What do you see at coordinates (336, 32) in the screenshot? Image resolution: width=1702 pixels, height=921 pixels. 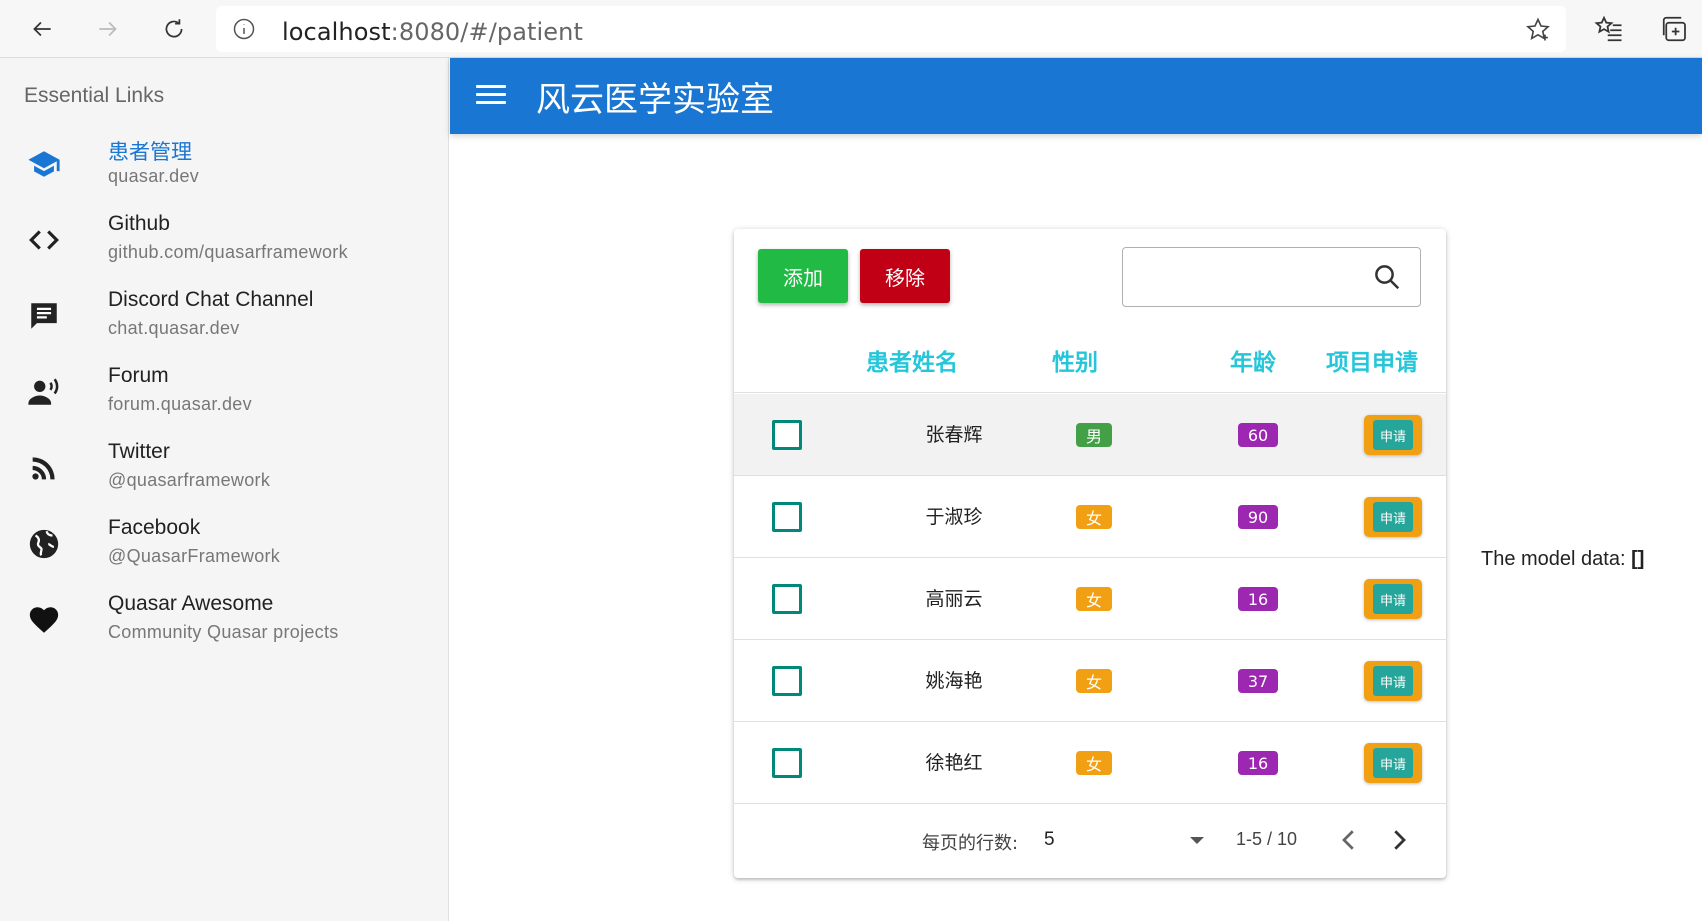 I see `url-host: localhost` at bounding box center [336, 32].